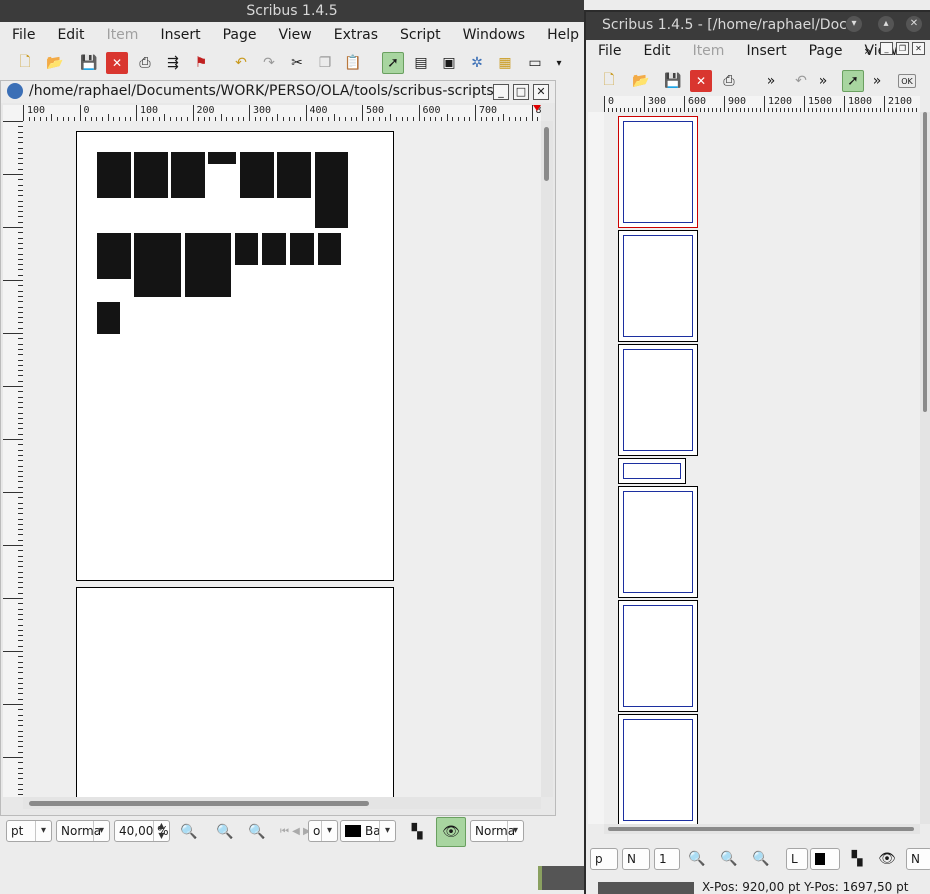 The image size is (930, 894). I want to click on close-button: ✕, so click(541, 92).